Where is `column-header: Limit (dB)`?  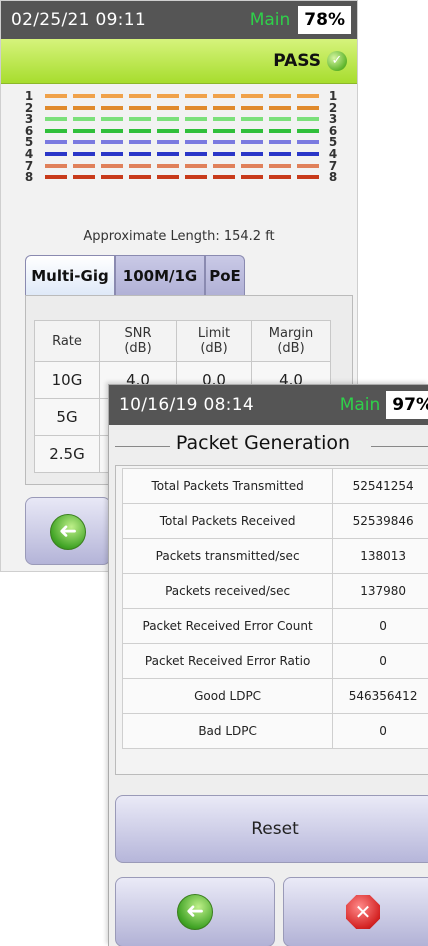
column-header: Limit (dB) is located at coordinates (214, 341).